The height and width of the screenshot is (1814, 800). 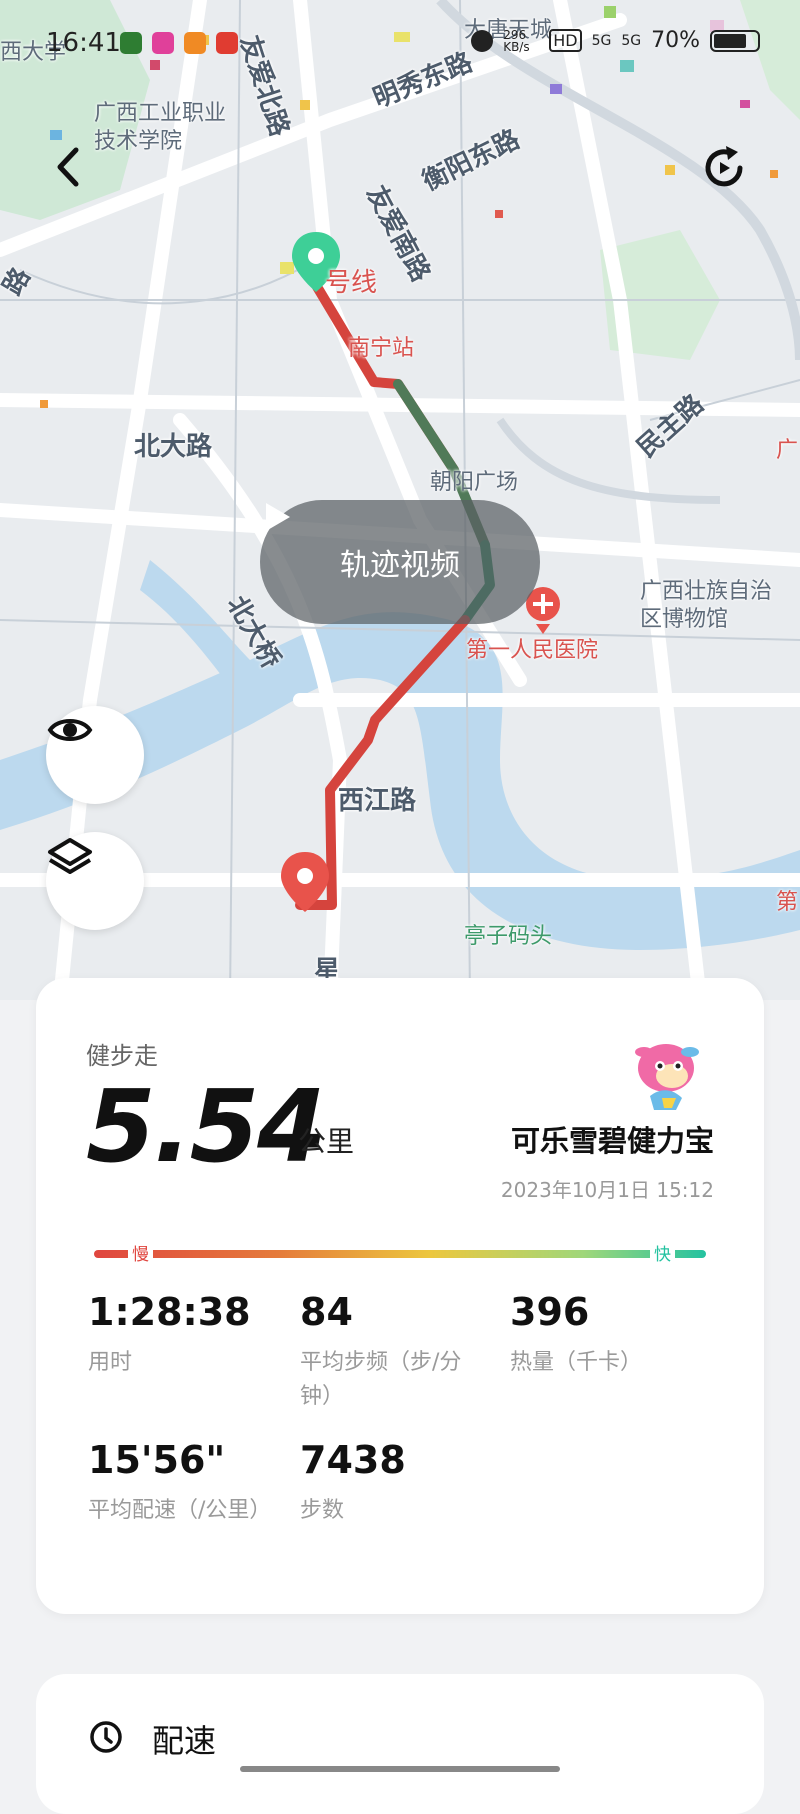 What do you see at coordinates (160, 127) in the screenshot?
I see `poi-label: 广西工业职业技术学院` at bounding box center [160, 127].